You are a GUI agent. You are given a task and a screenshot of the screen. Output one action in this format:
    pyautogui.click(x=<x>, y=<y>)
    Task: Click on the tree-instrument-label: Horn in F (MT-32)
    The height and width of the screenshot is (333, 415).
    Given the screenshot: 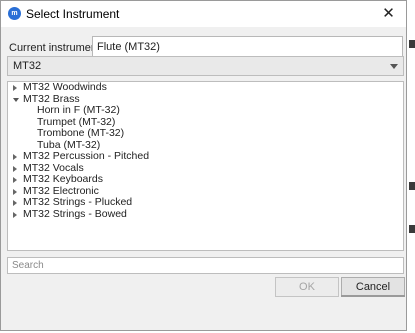 What is the action you would take?
    pyautogui.click(x=78, y=110)
    